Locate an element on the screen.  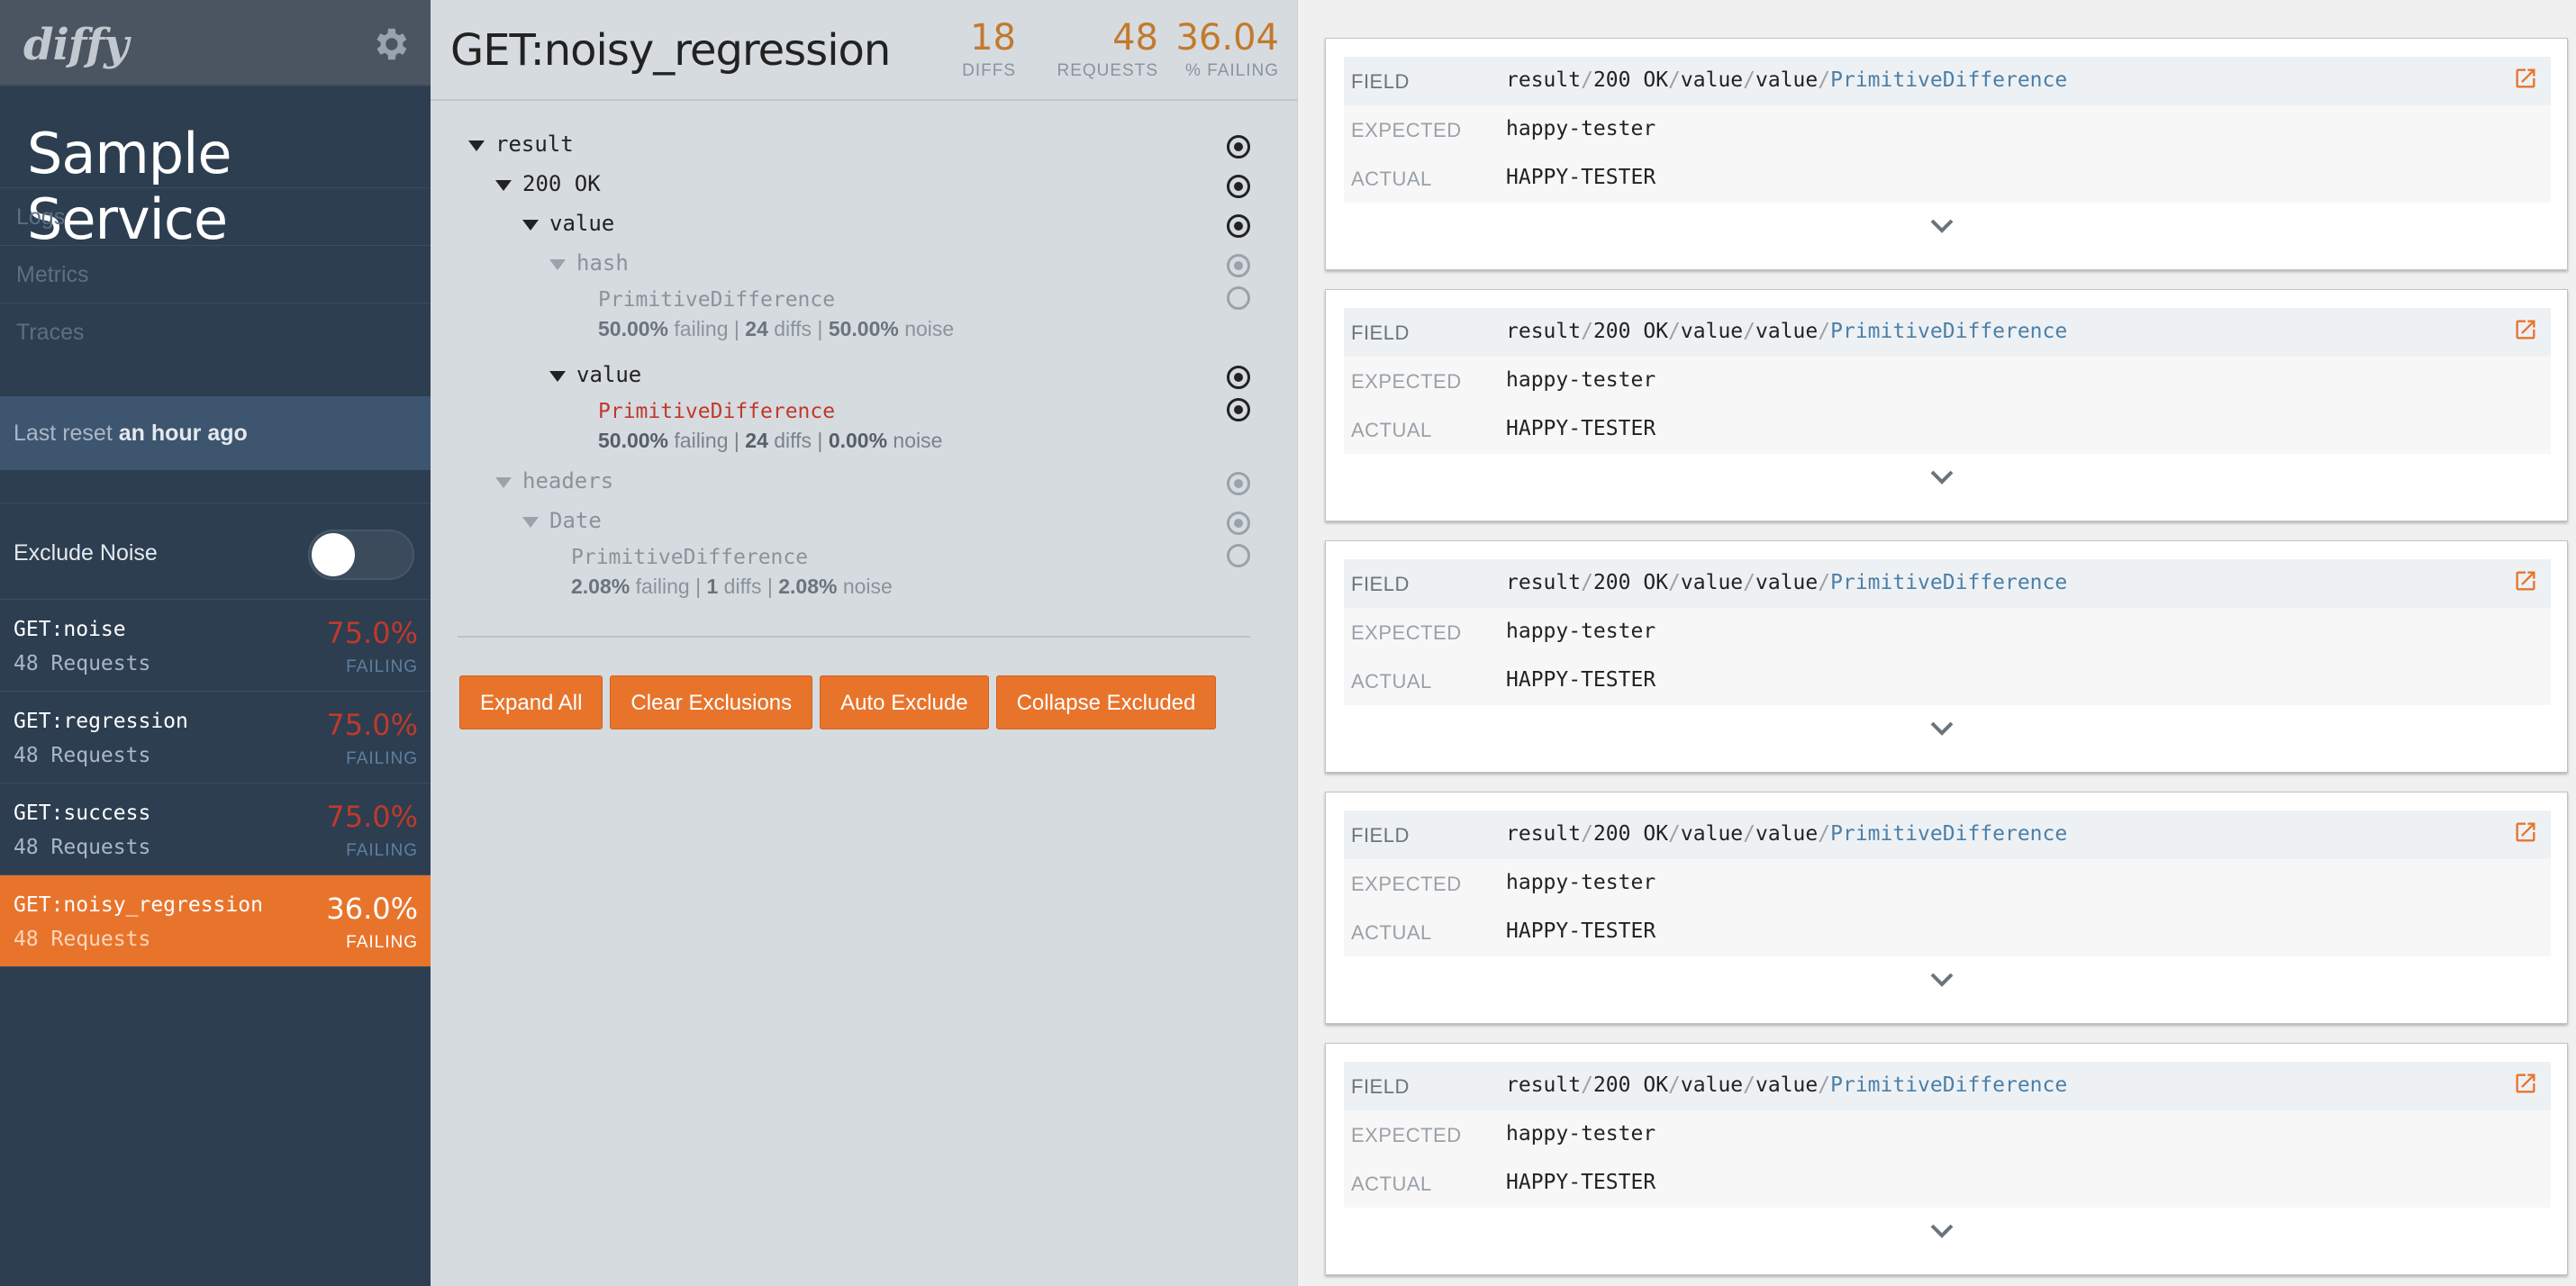
expected-key: EXPECTED is located at coordinates (1406, 1135).